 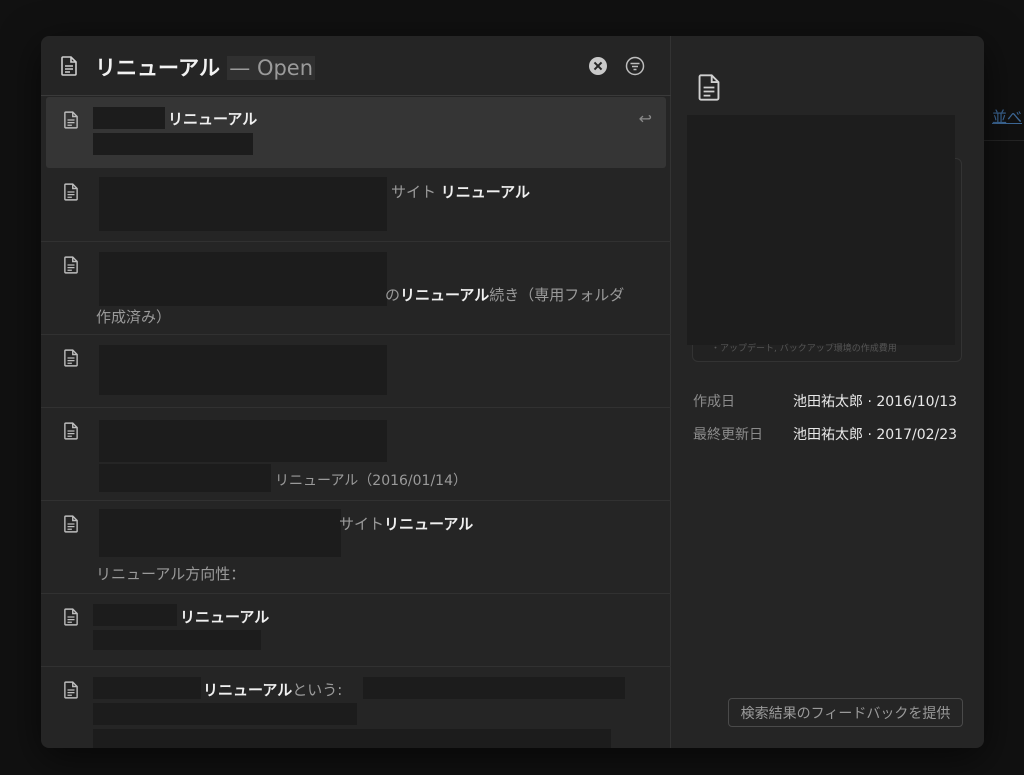 I want to click on document-preview: ・アップデート, バックアップ環境の作成費用, so click(x=824, y=238).